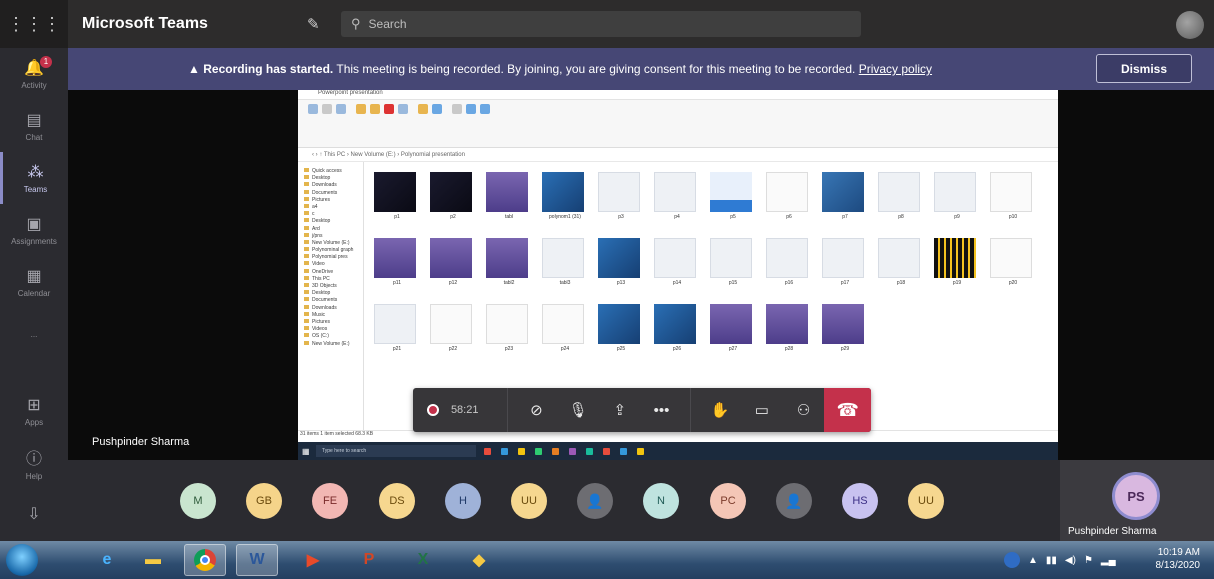 The image size is (1214, 579). Describe the element at coordinates (845, 202) in the screenshot. I see `file-tile: p7` at that location.